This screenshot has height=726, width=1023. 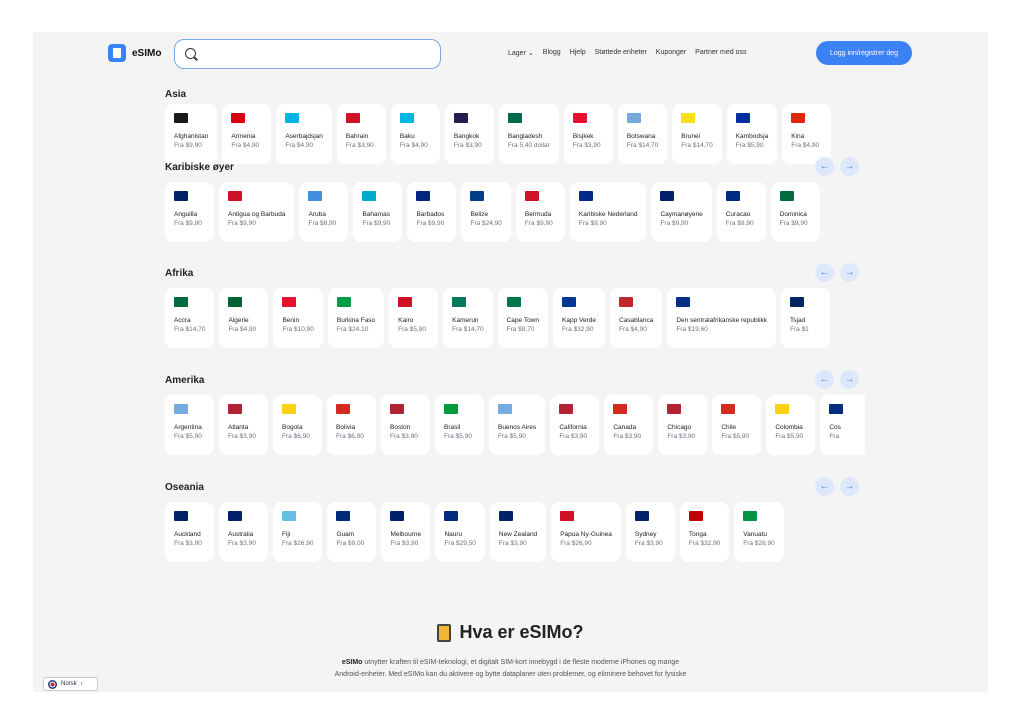 What do you see at coordinates (432, 212) in the screenshot?
I see `destination-card: Barbados Fra $9,90` at bounding box center [432, 212].